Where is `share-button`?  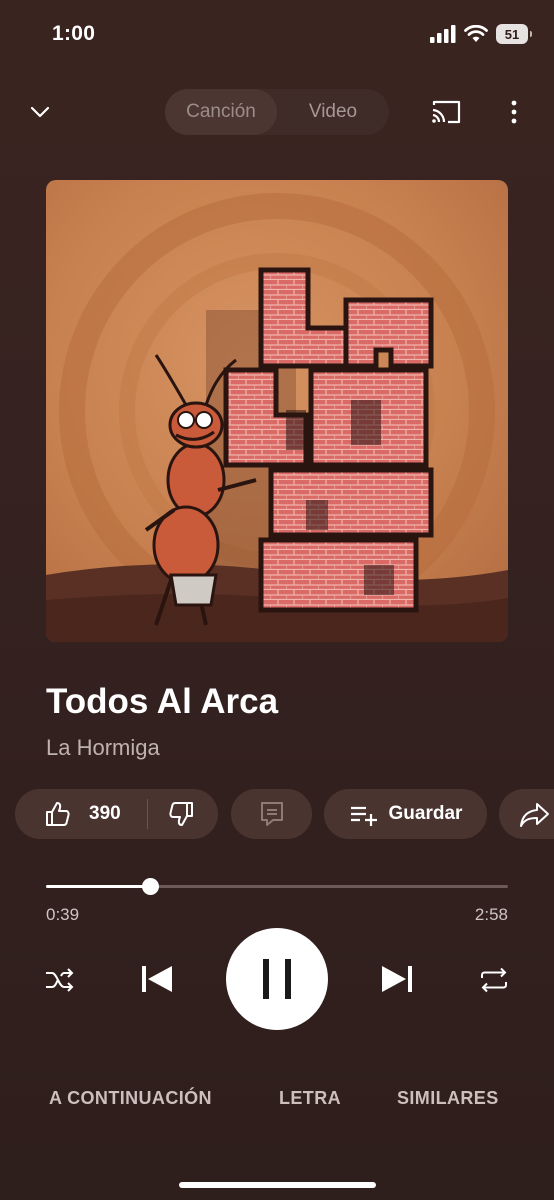
share-button is located at coordinates (526, 814).